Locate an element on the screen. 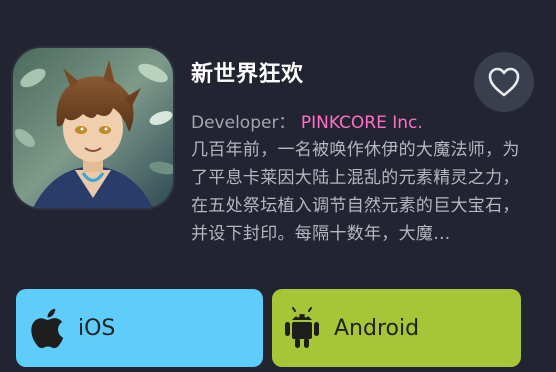  character-artwork-icon is located at coordinates (93, 128).